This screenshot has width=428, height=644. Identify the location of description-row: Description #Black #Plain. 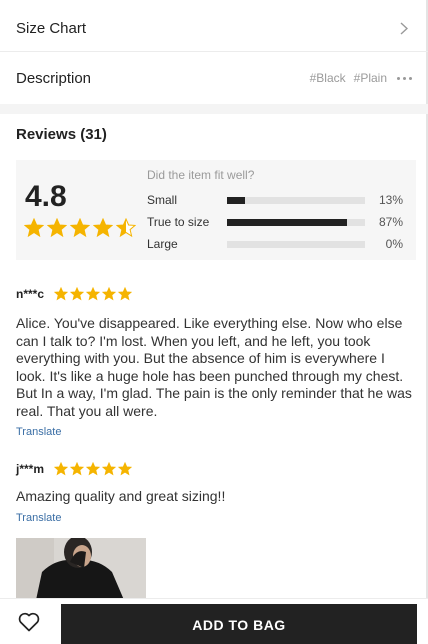
(214, 78).